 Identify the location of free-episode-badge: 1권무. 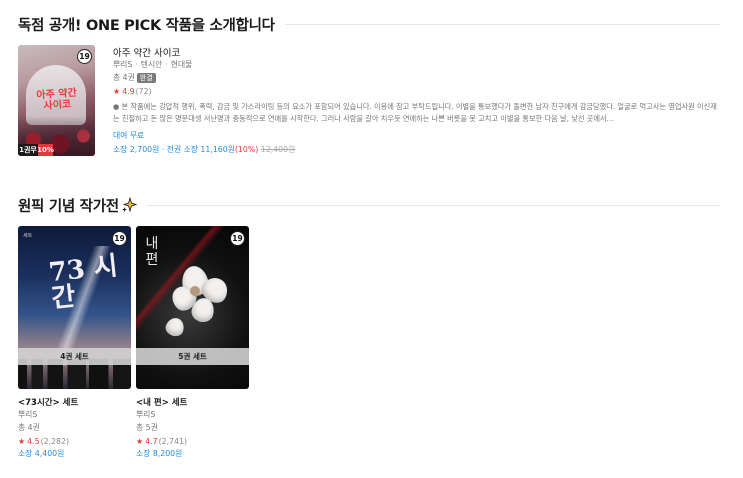
(28, 150).